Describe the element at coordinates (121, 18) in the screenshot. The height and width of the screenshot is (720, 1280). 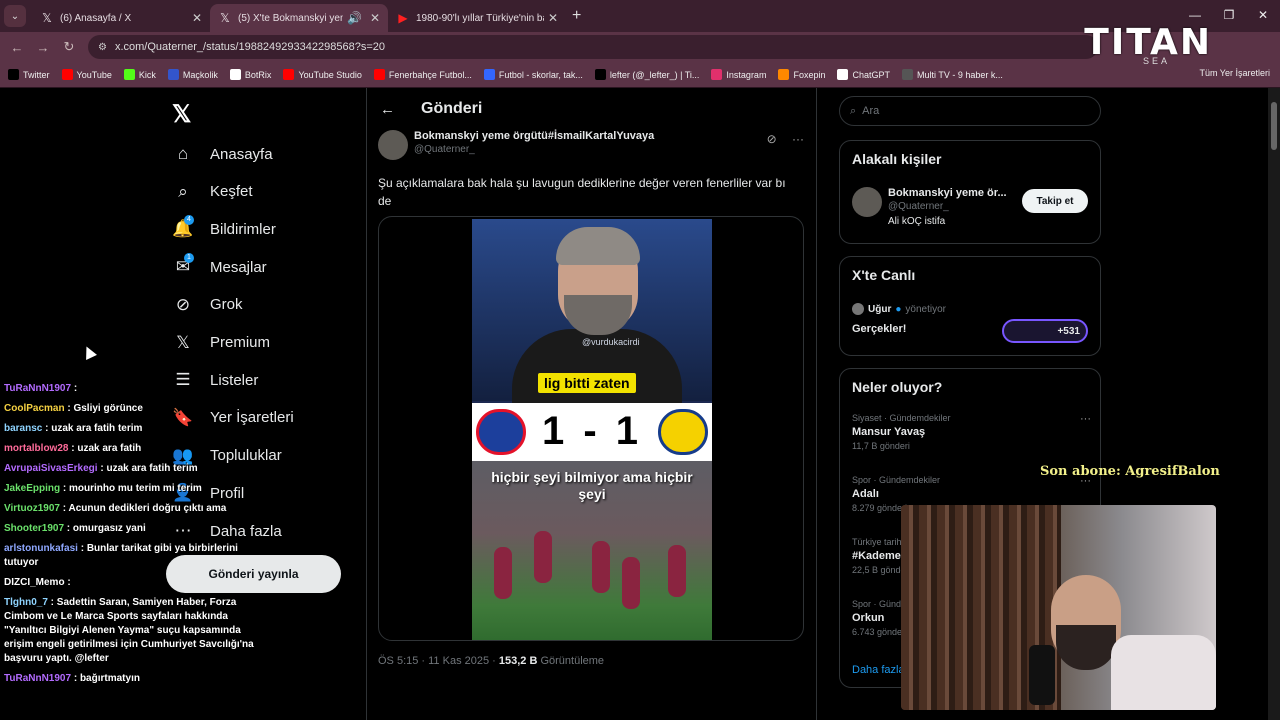
I see `tab-0: 𝕏 (6) Anasayfa / X ✕` at that location.